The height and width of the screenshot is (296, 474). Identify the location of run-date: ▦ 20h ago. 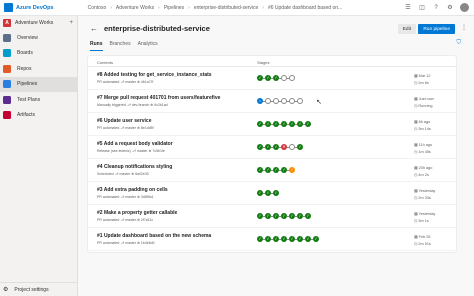
(423, 167).